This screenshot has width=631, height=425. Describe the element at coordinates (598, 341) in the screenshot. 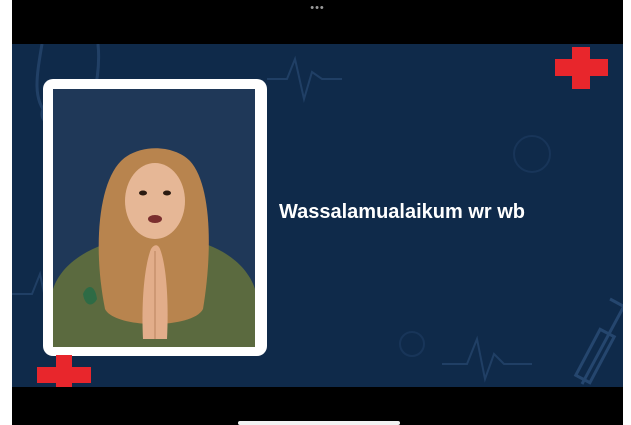

I see `syringe-icon` at that location.